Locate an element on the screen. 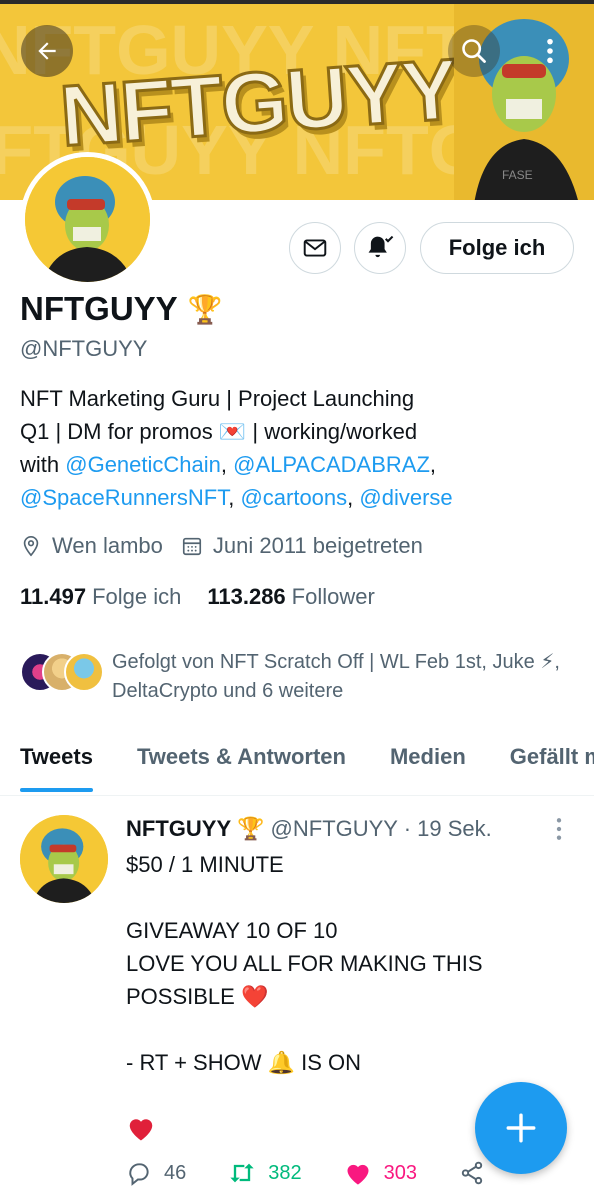 The width and height of the screenshot is (594, 1200). mention-alpacadabraz: @ALPACADABRAZ is located at coordinates (331, 464).